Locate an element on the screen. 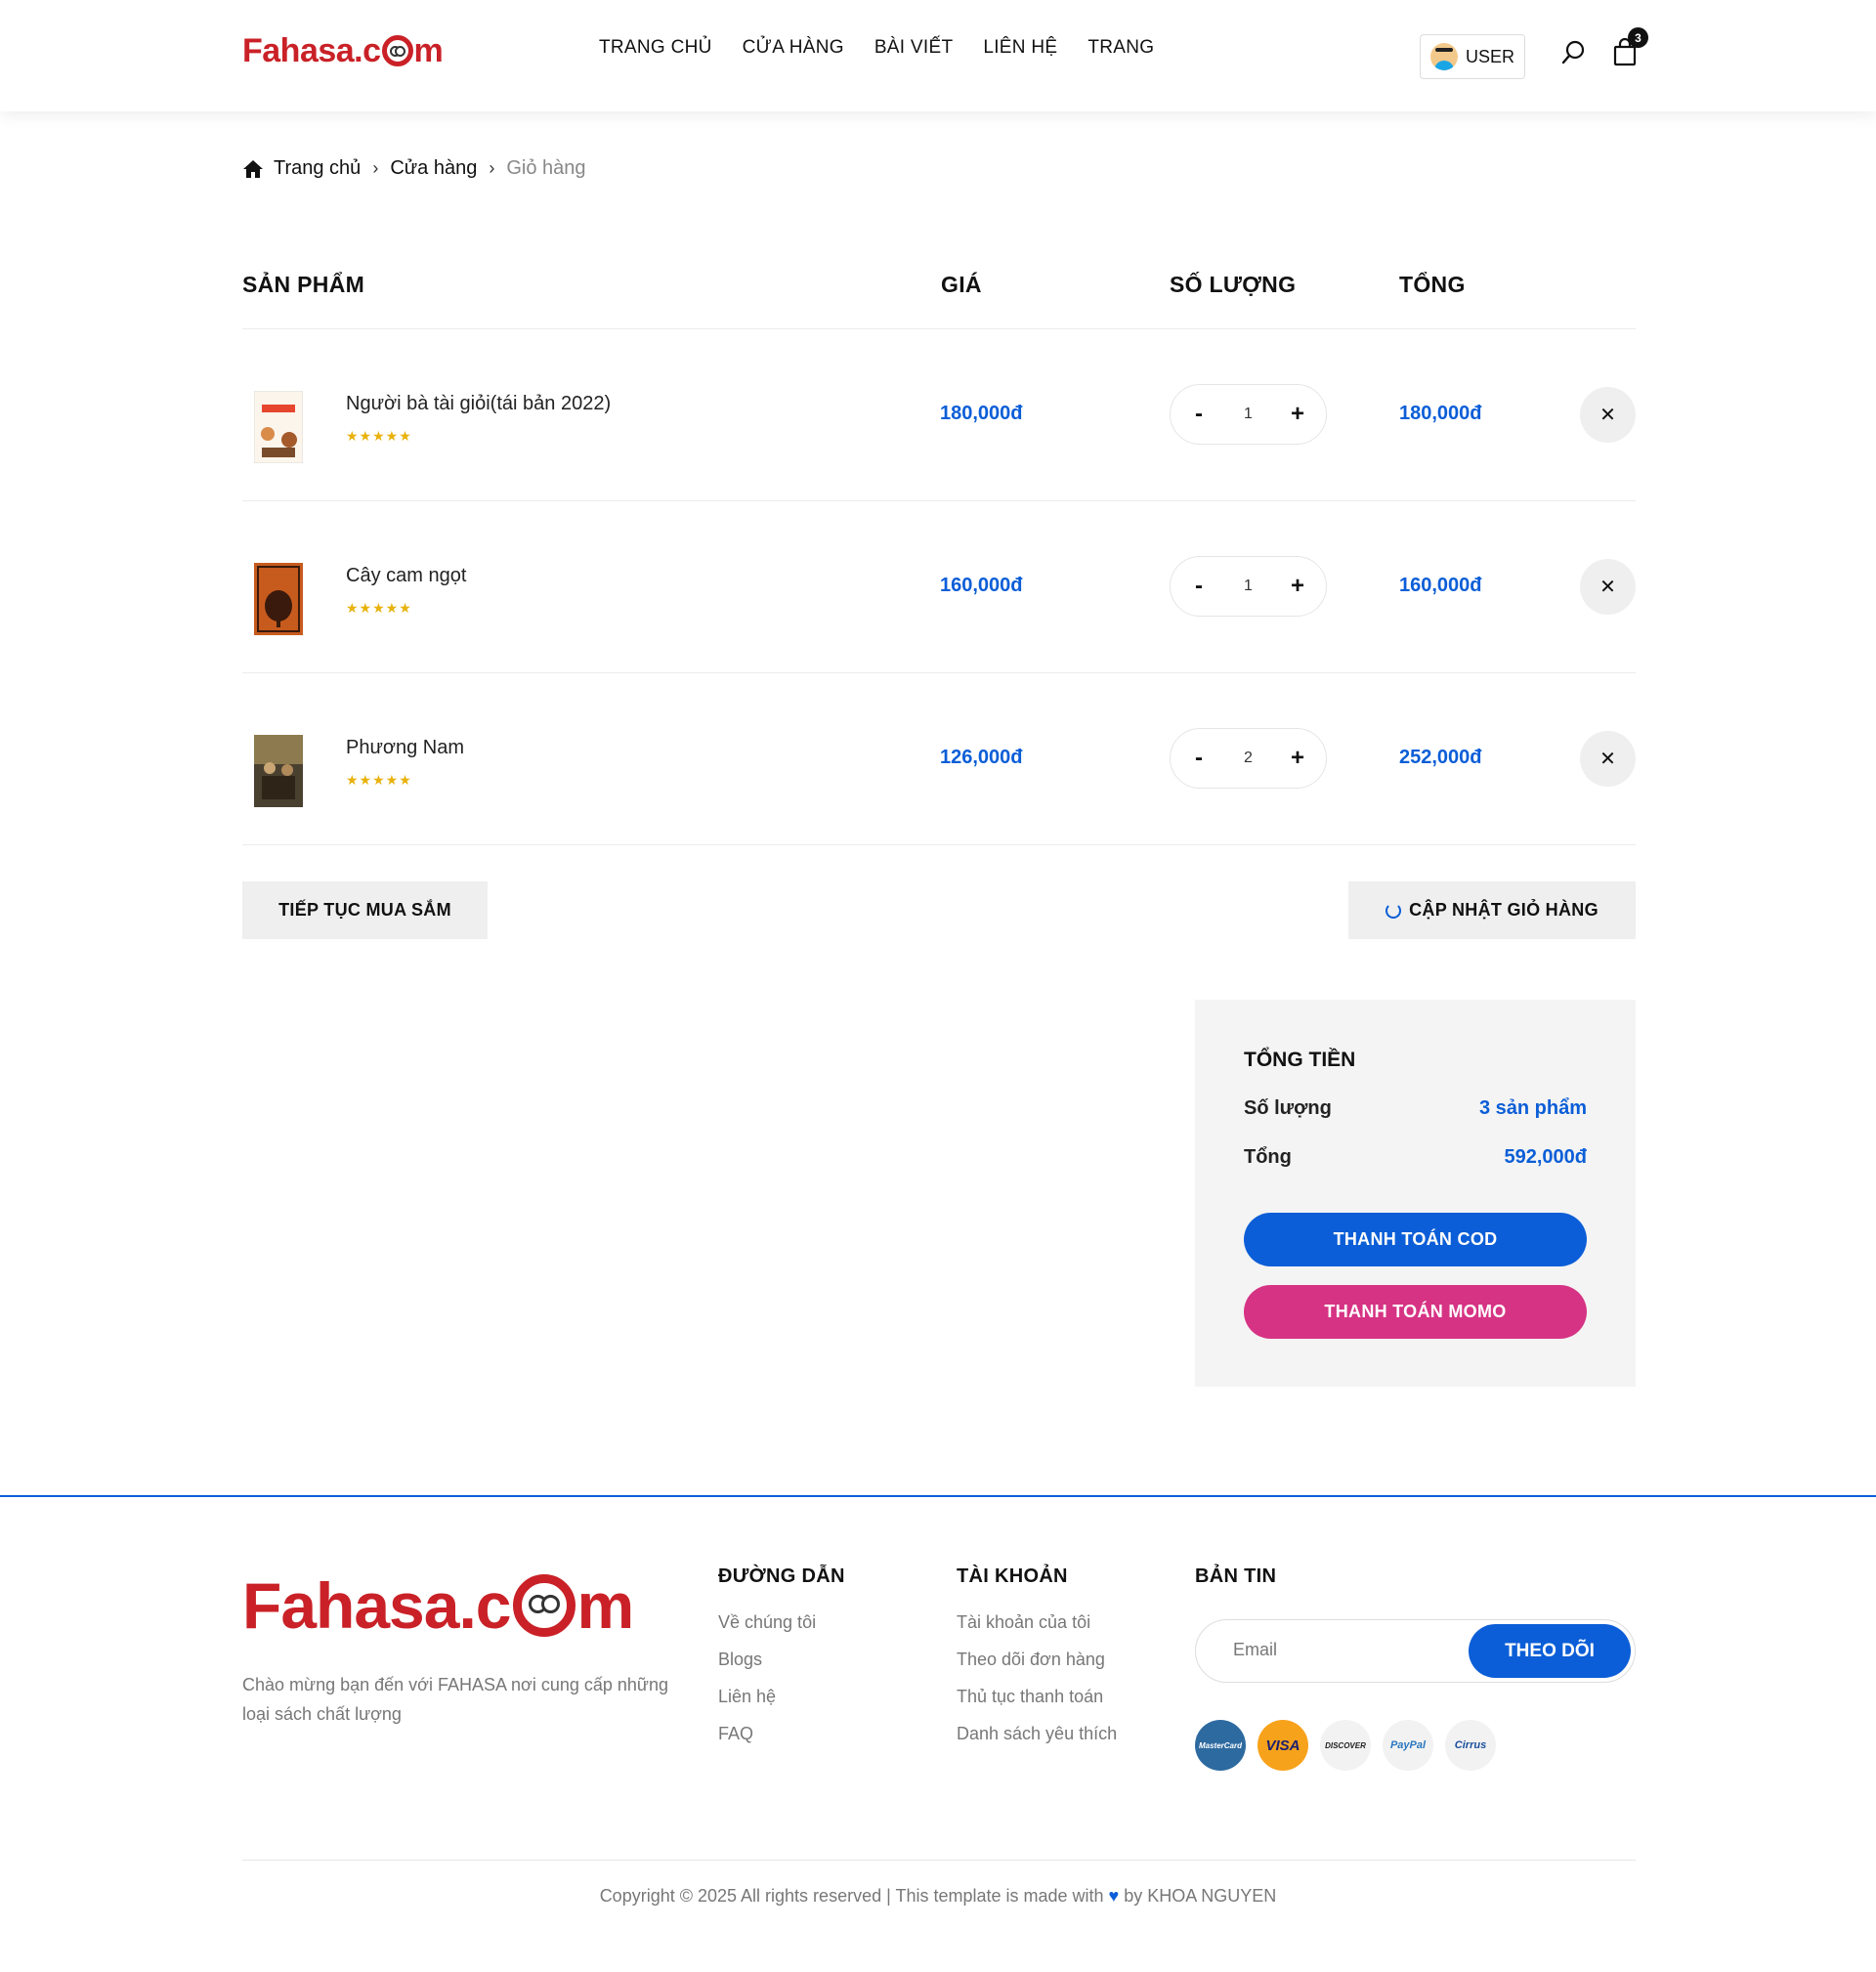 The width and height of the screenshot is (1876, 1972). continue-shopping-button: TIẾP TỤC MUA SẮM is located at coordinates (365, 910).